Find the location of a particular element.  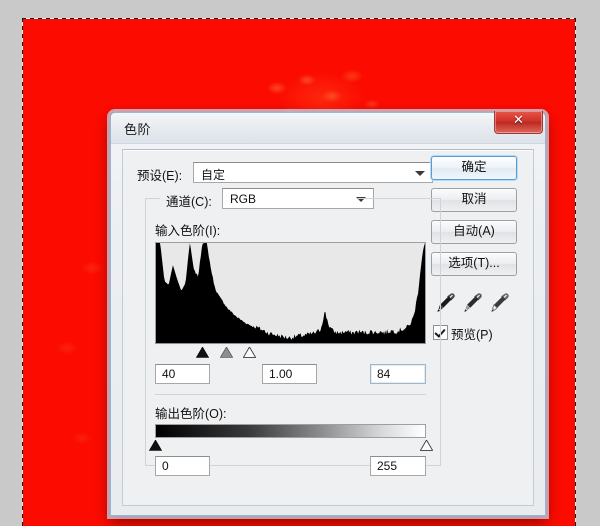

group-divider is located at coordinates (290, 394).